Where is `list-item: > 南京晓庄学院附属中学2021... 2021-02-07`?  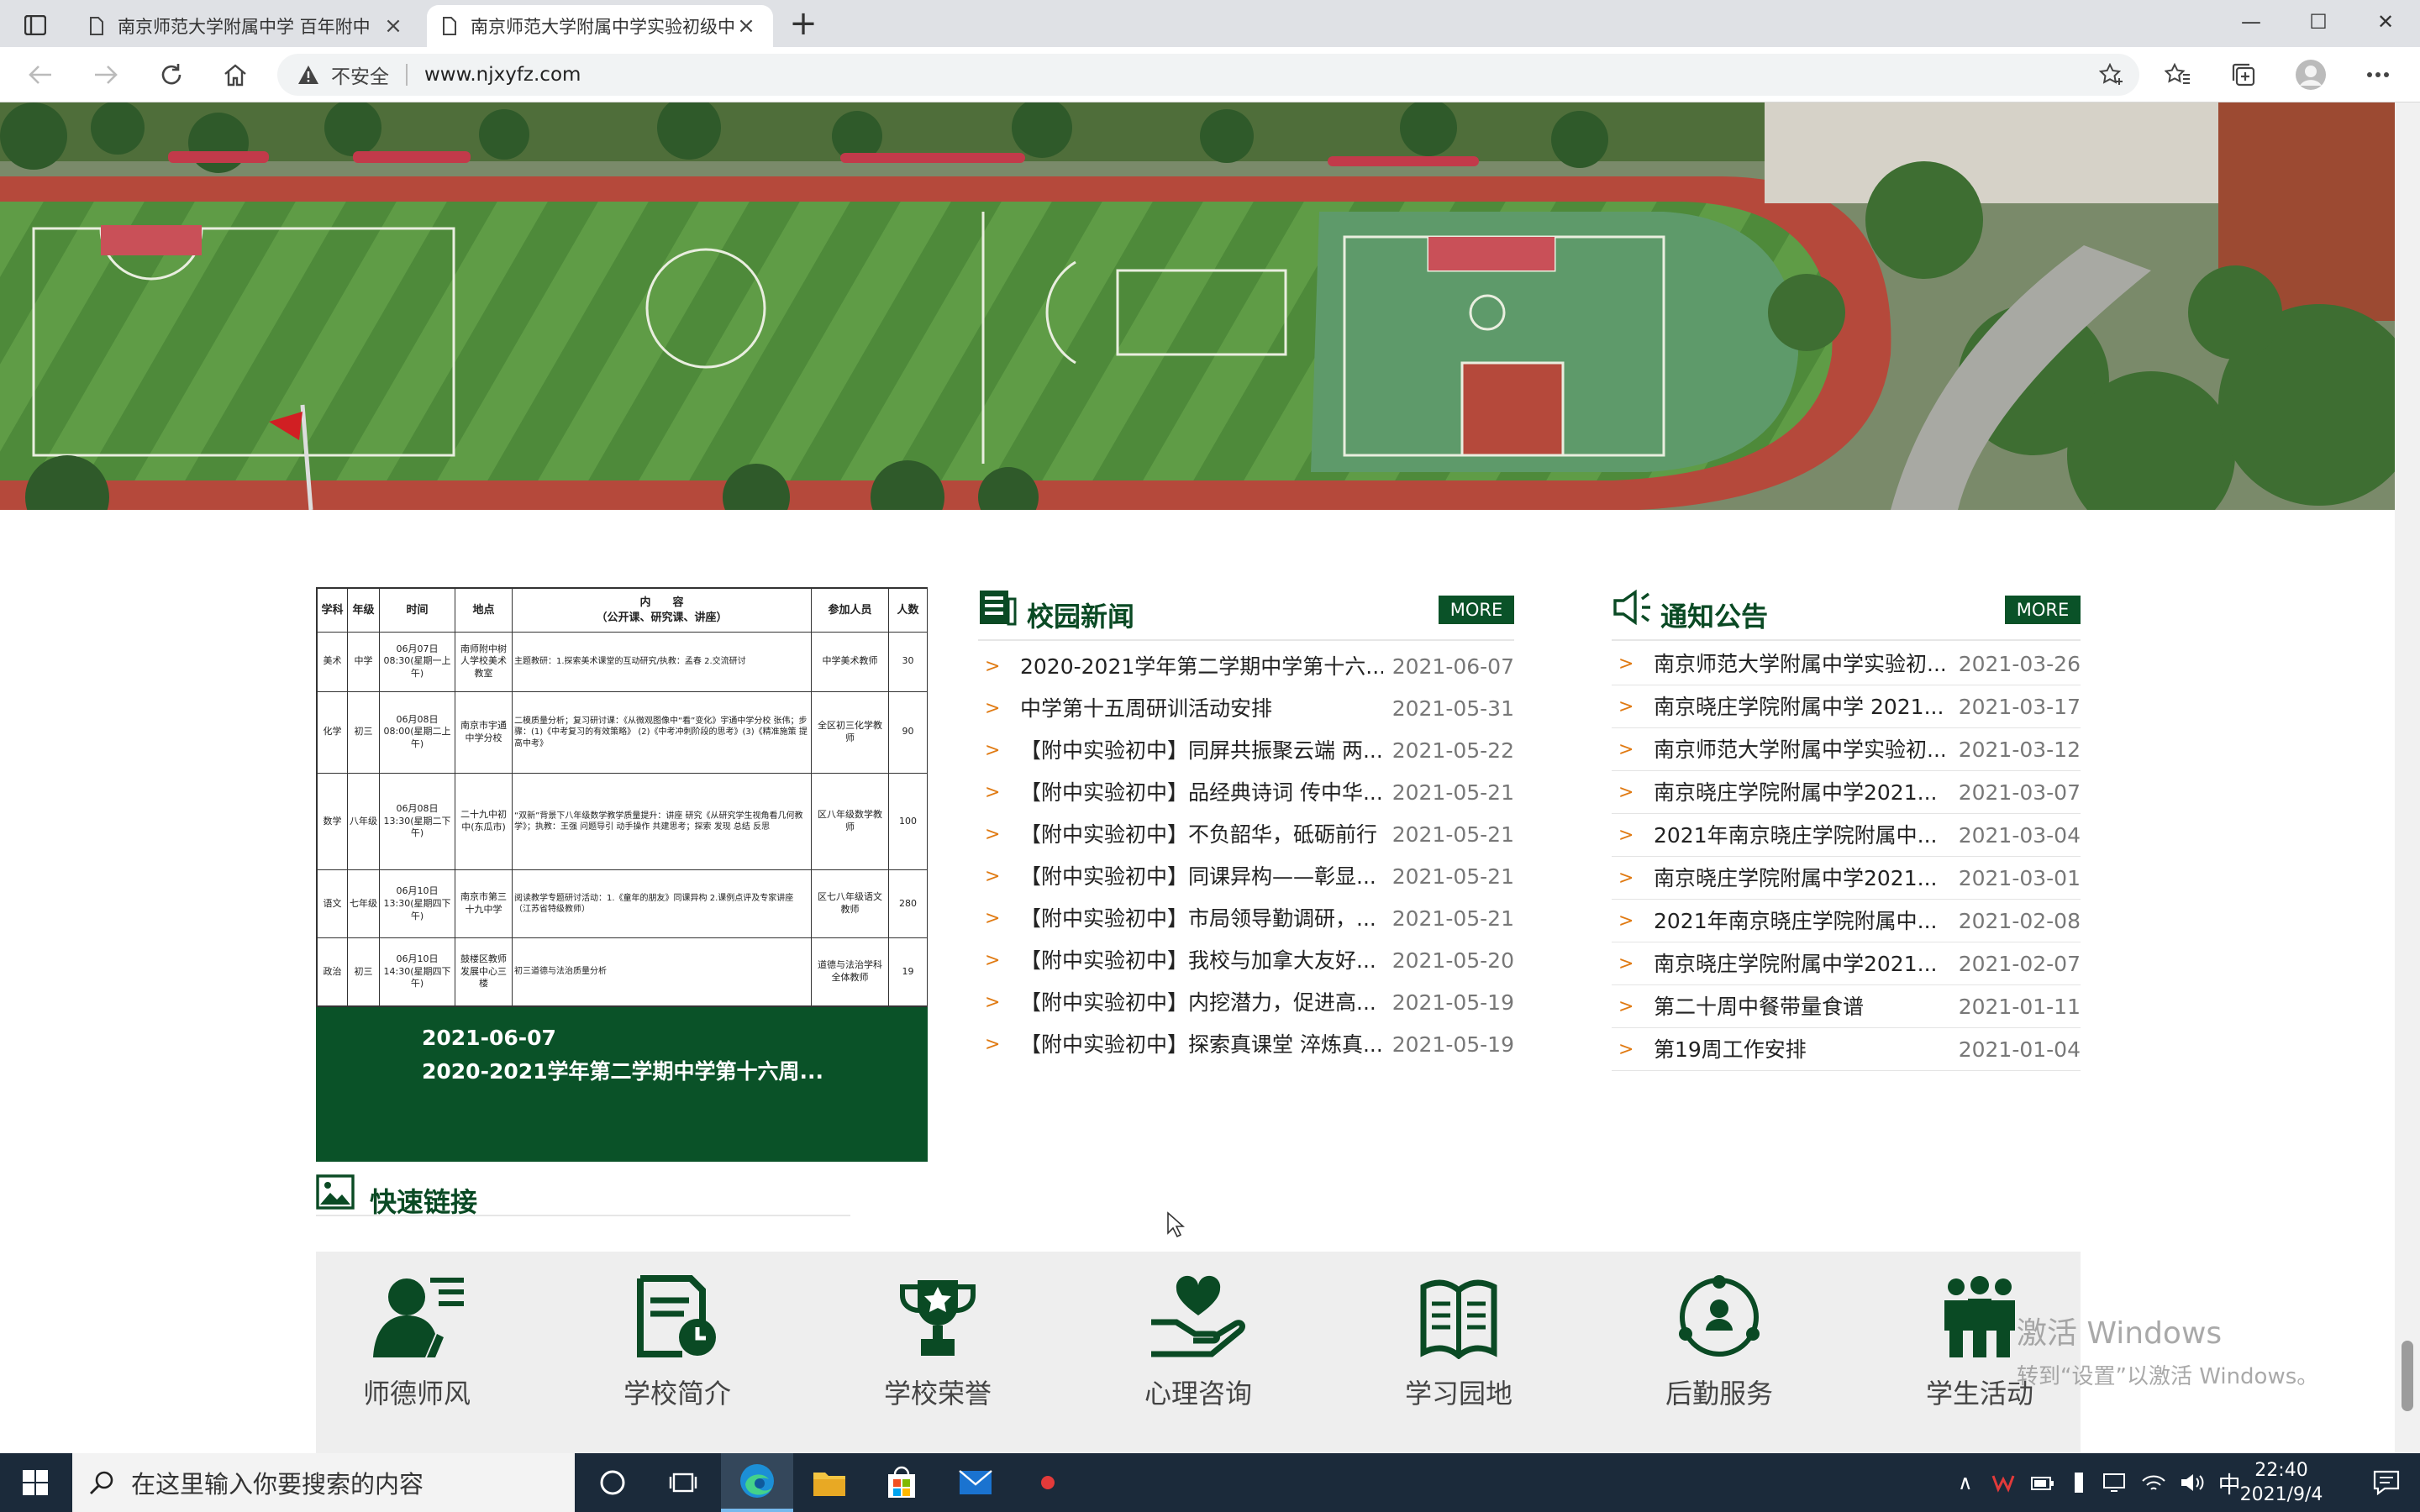 list-item: > 南京晓庄学院附属中学2021... 2021-02-07 is located at coordinates (1847, 963).